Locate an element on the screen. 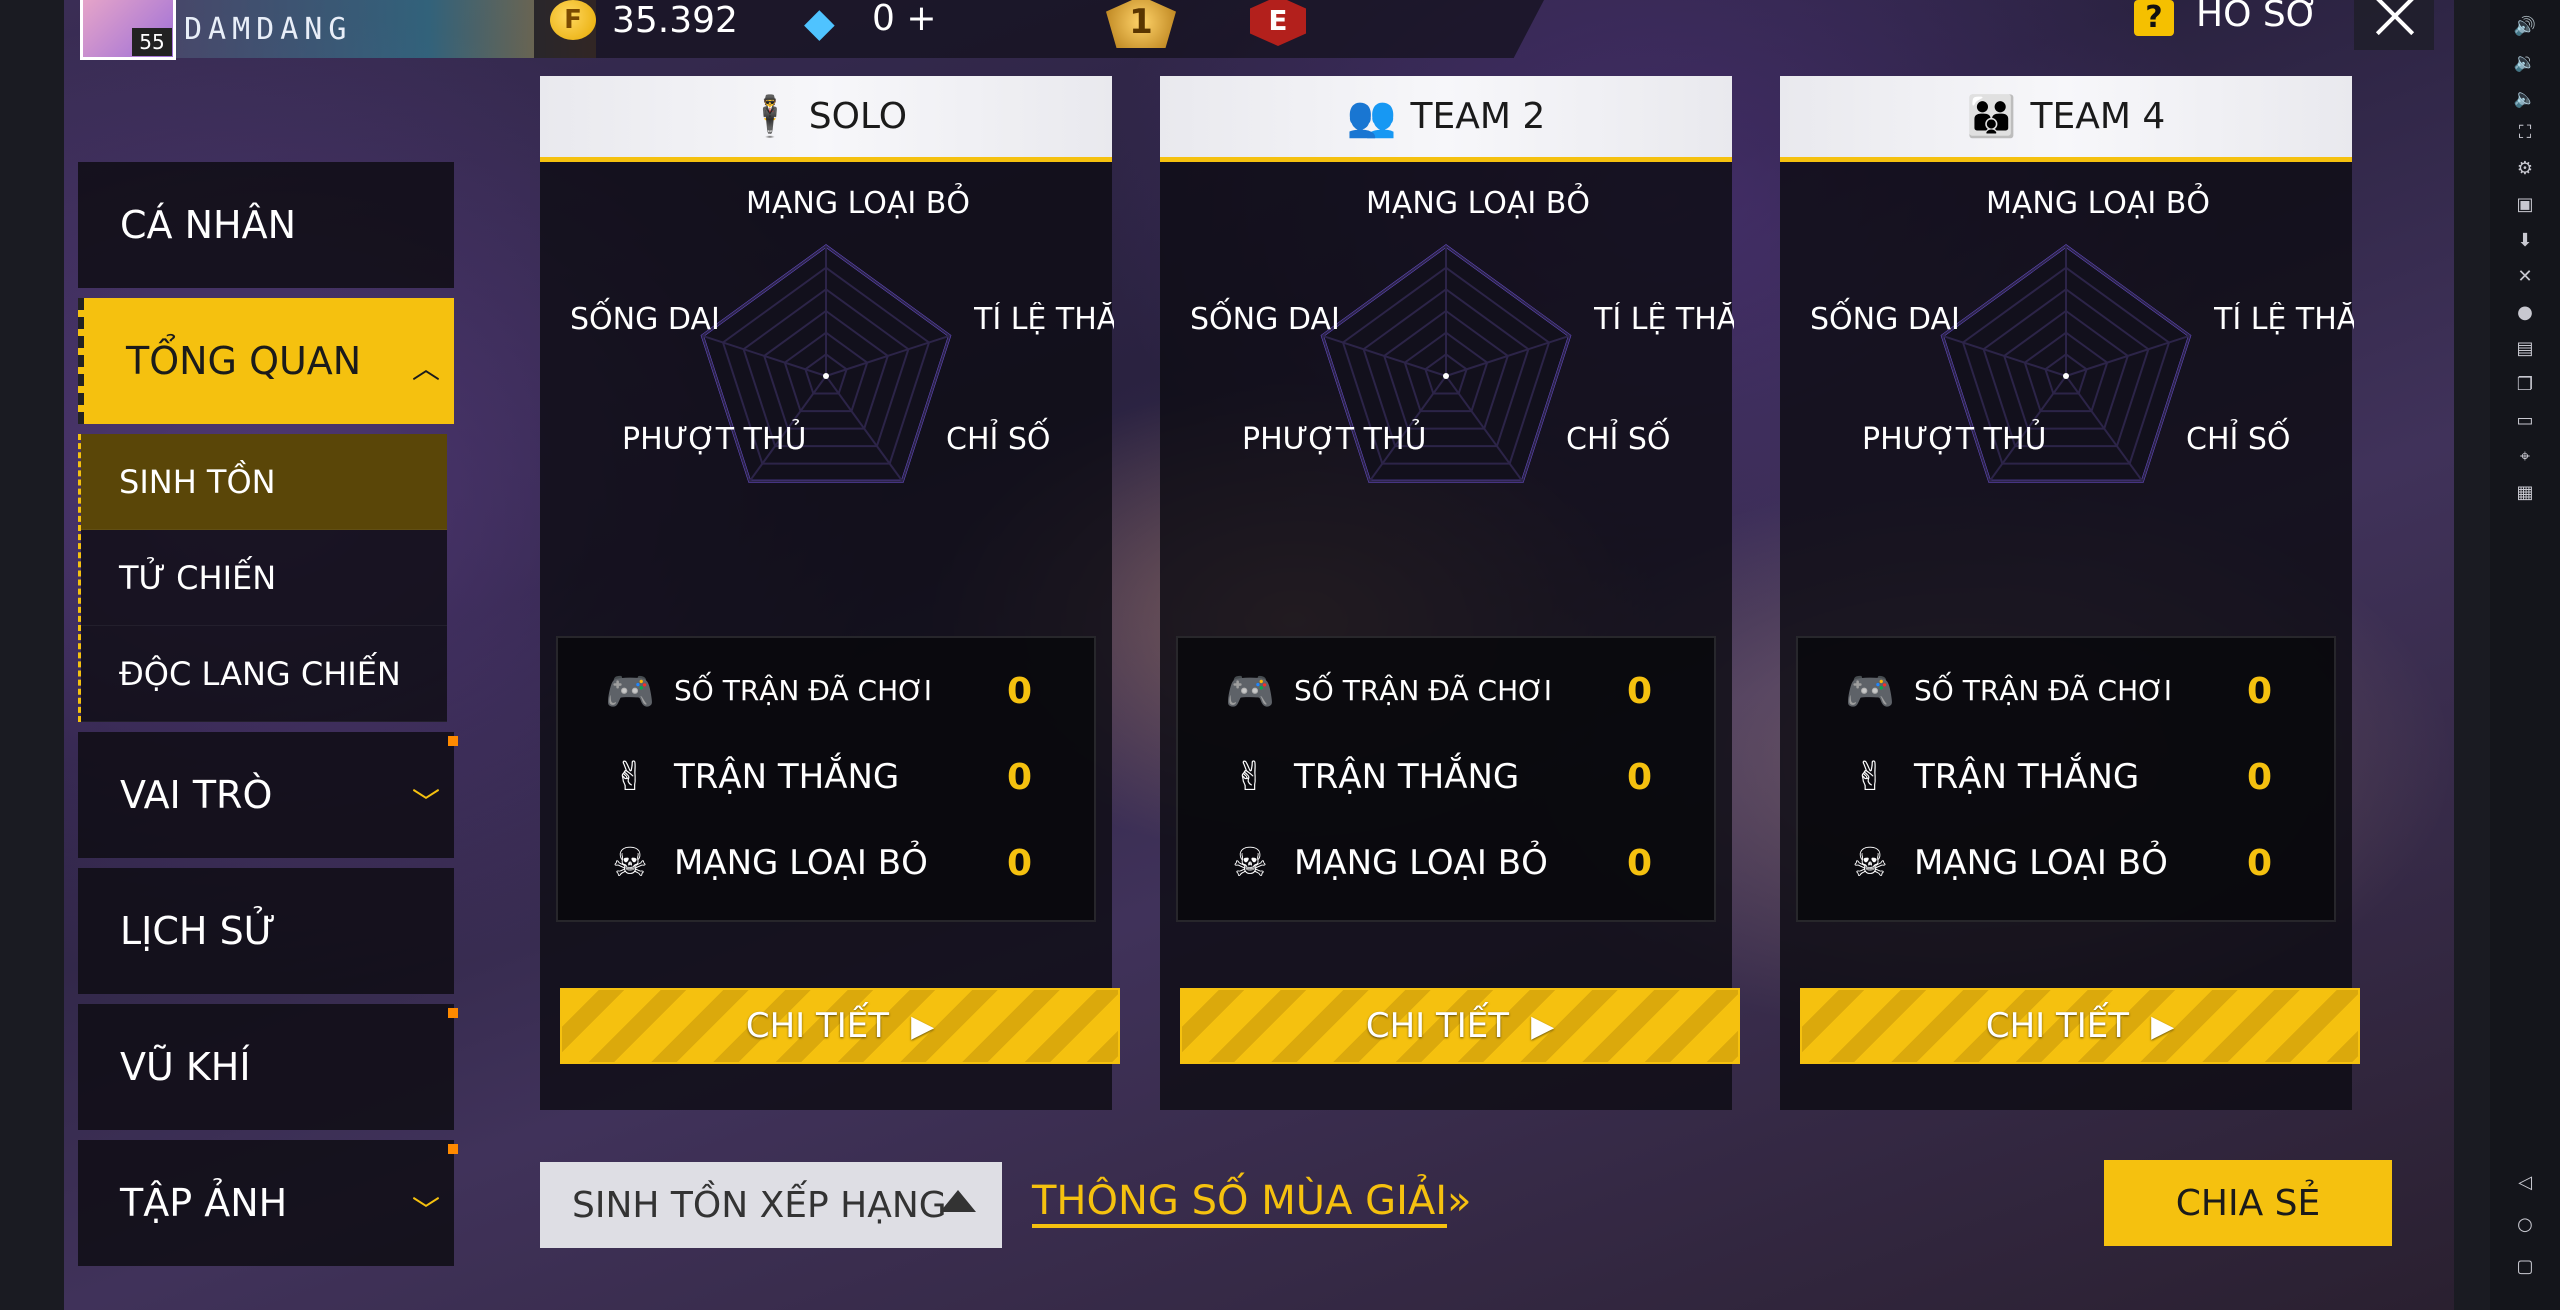 The image size is (2560, 1310). mode-card-header: 👥 TEAM 2 is located at coordinates (1446, 119).